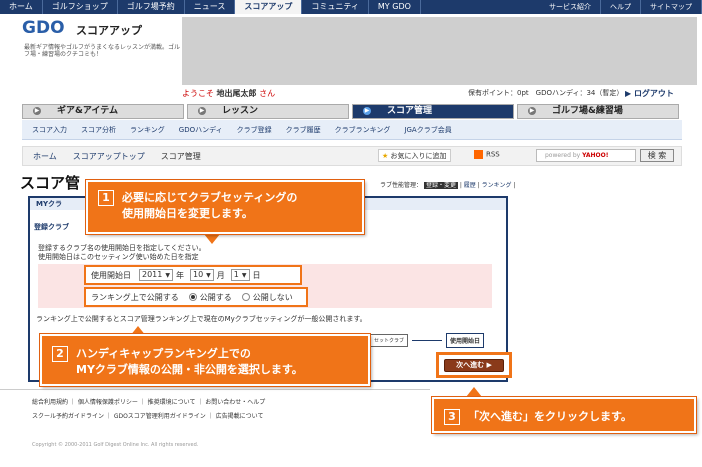  I want to click on subnav-gdo-handicap: GDOハンディ, so click(201, 130).